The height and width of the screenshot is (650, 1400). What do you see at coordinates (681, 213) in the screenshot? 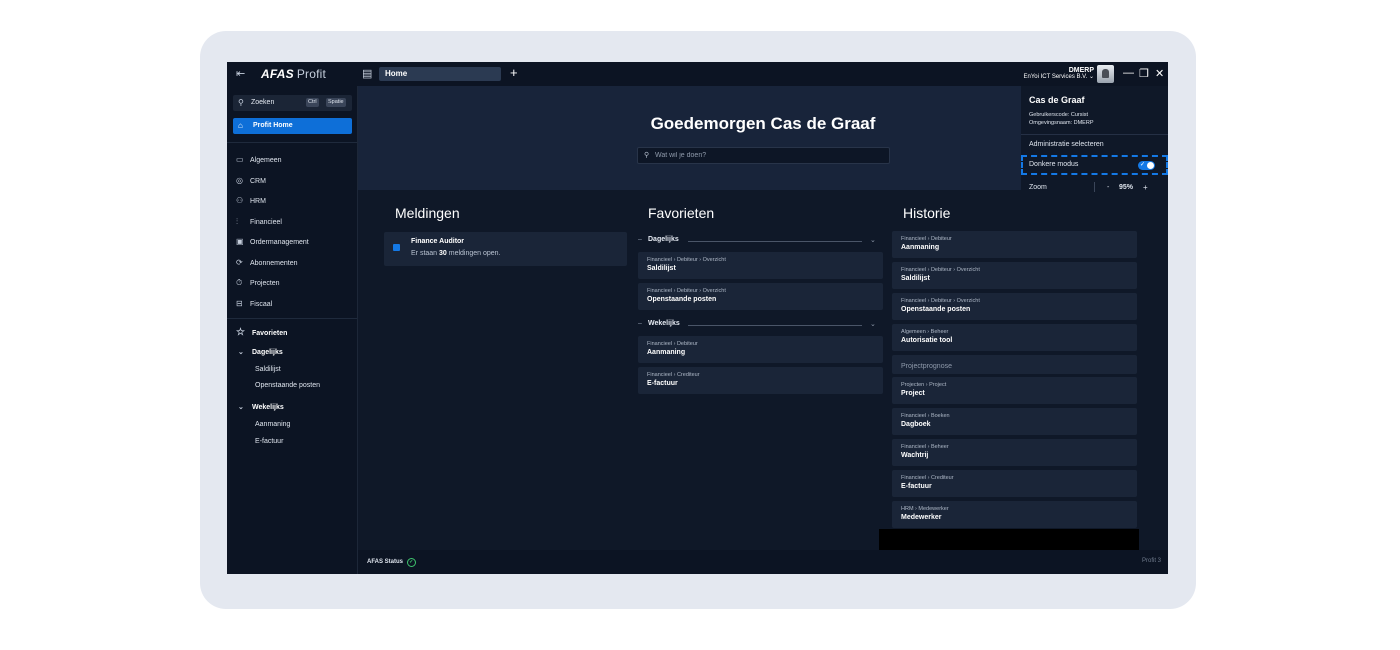
I see `favorieten-title: Favorieten` at bounding box center [681, 213].